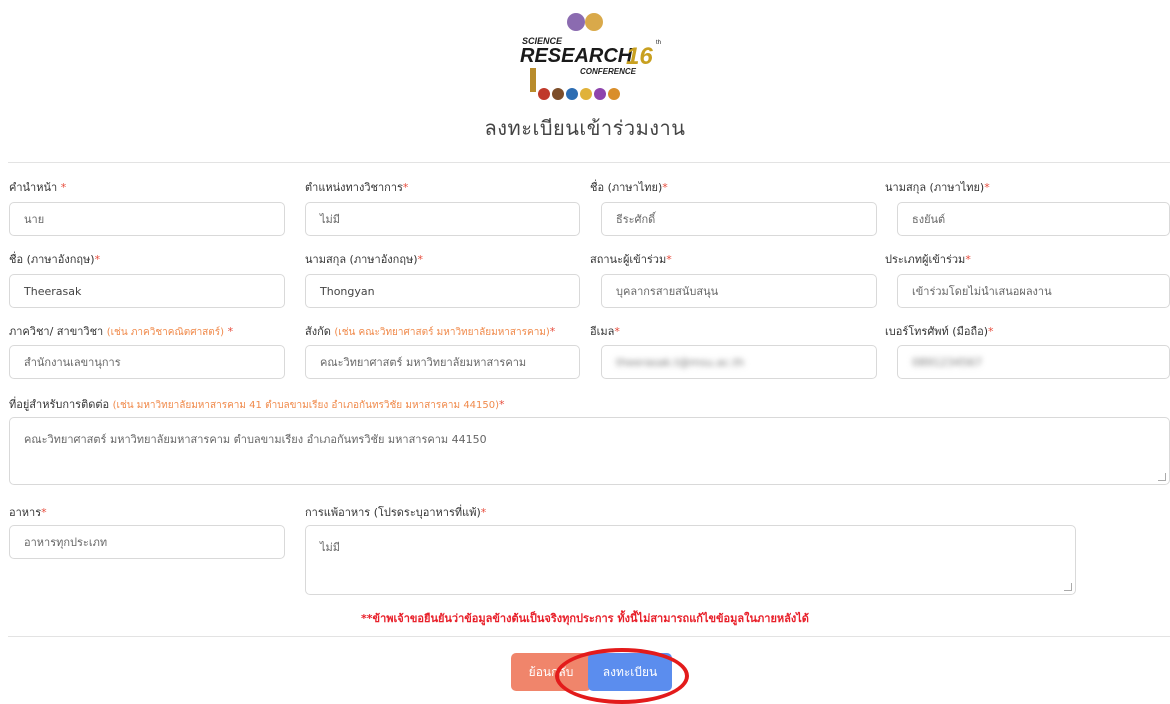  What do you see at coordinates (396, 512) in the screenshot?
I see `allergy-label: การแพ้อาหาร (โปรดระบุอาหารที่แพ้)*` at bounding box center [396, 512].